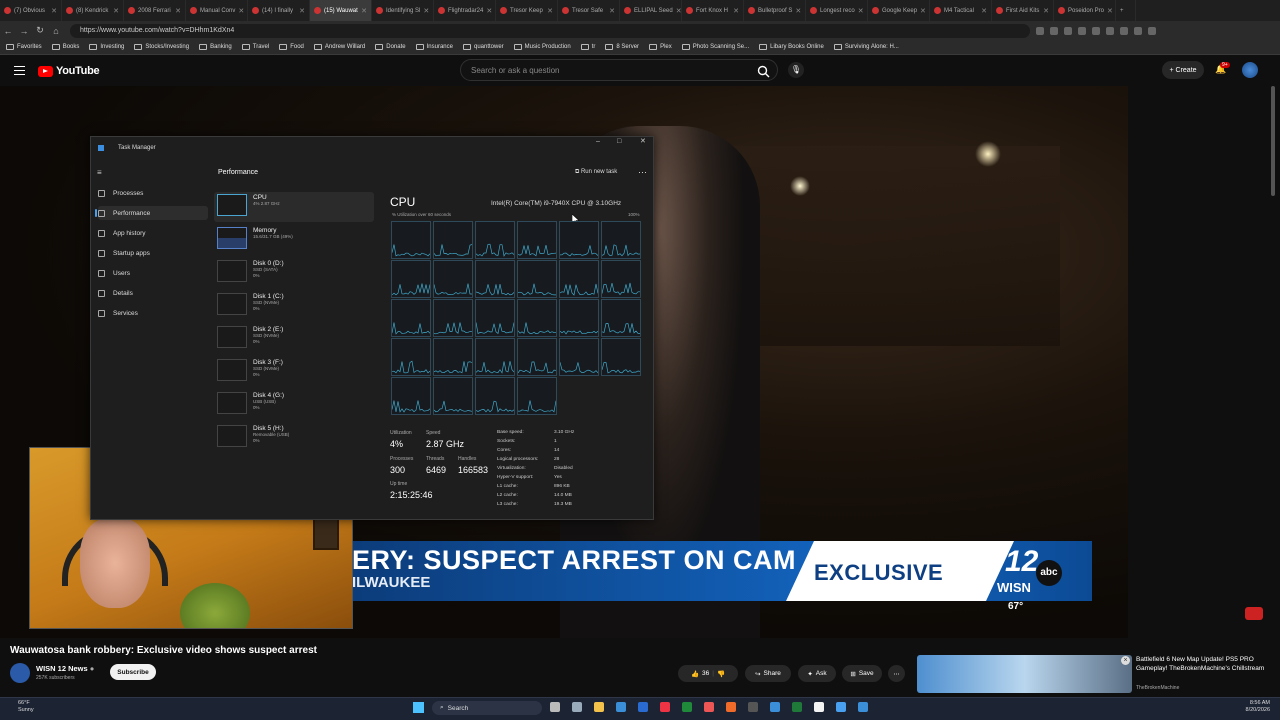 This screenshot has width=1280, height=720. What do you see at coordinates (1273, 141) in the screenshot?
I see `scrollbar` at bounding box center [1273, 141].